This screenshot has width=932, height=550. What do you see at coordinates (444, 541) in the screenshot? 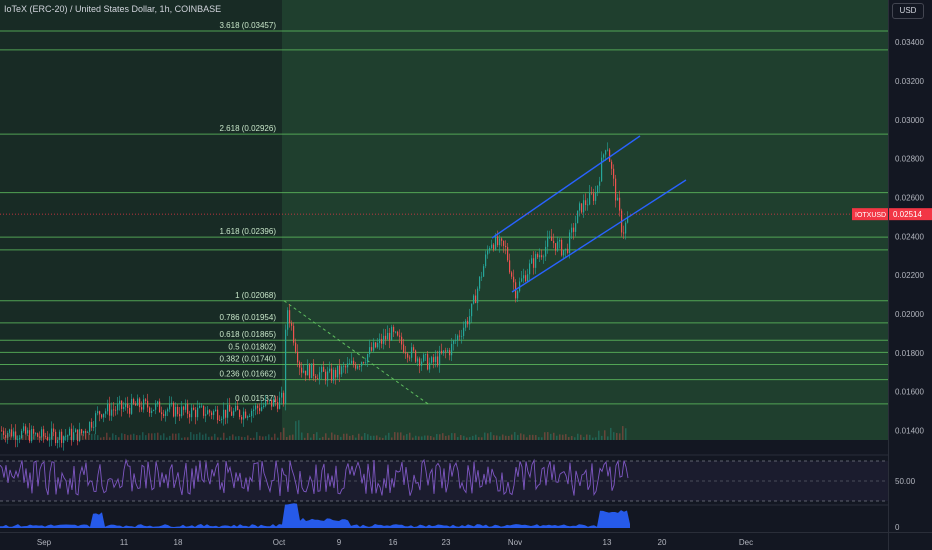
I see `time-axis: Sep 11 18 Oct 9 16 23 Nov 13 20 Dec` at bounding box center [444, 541].